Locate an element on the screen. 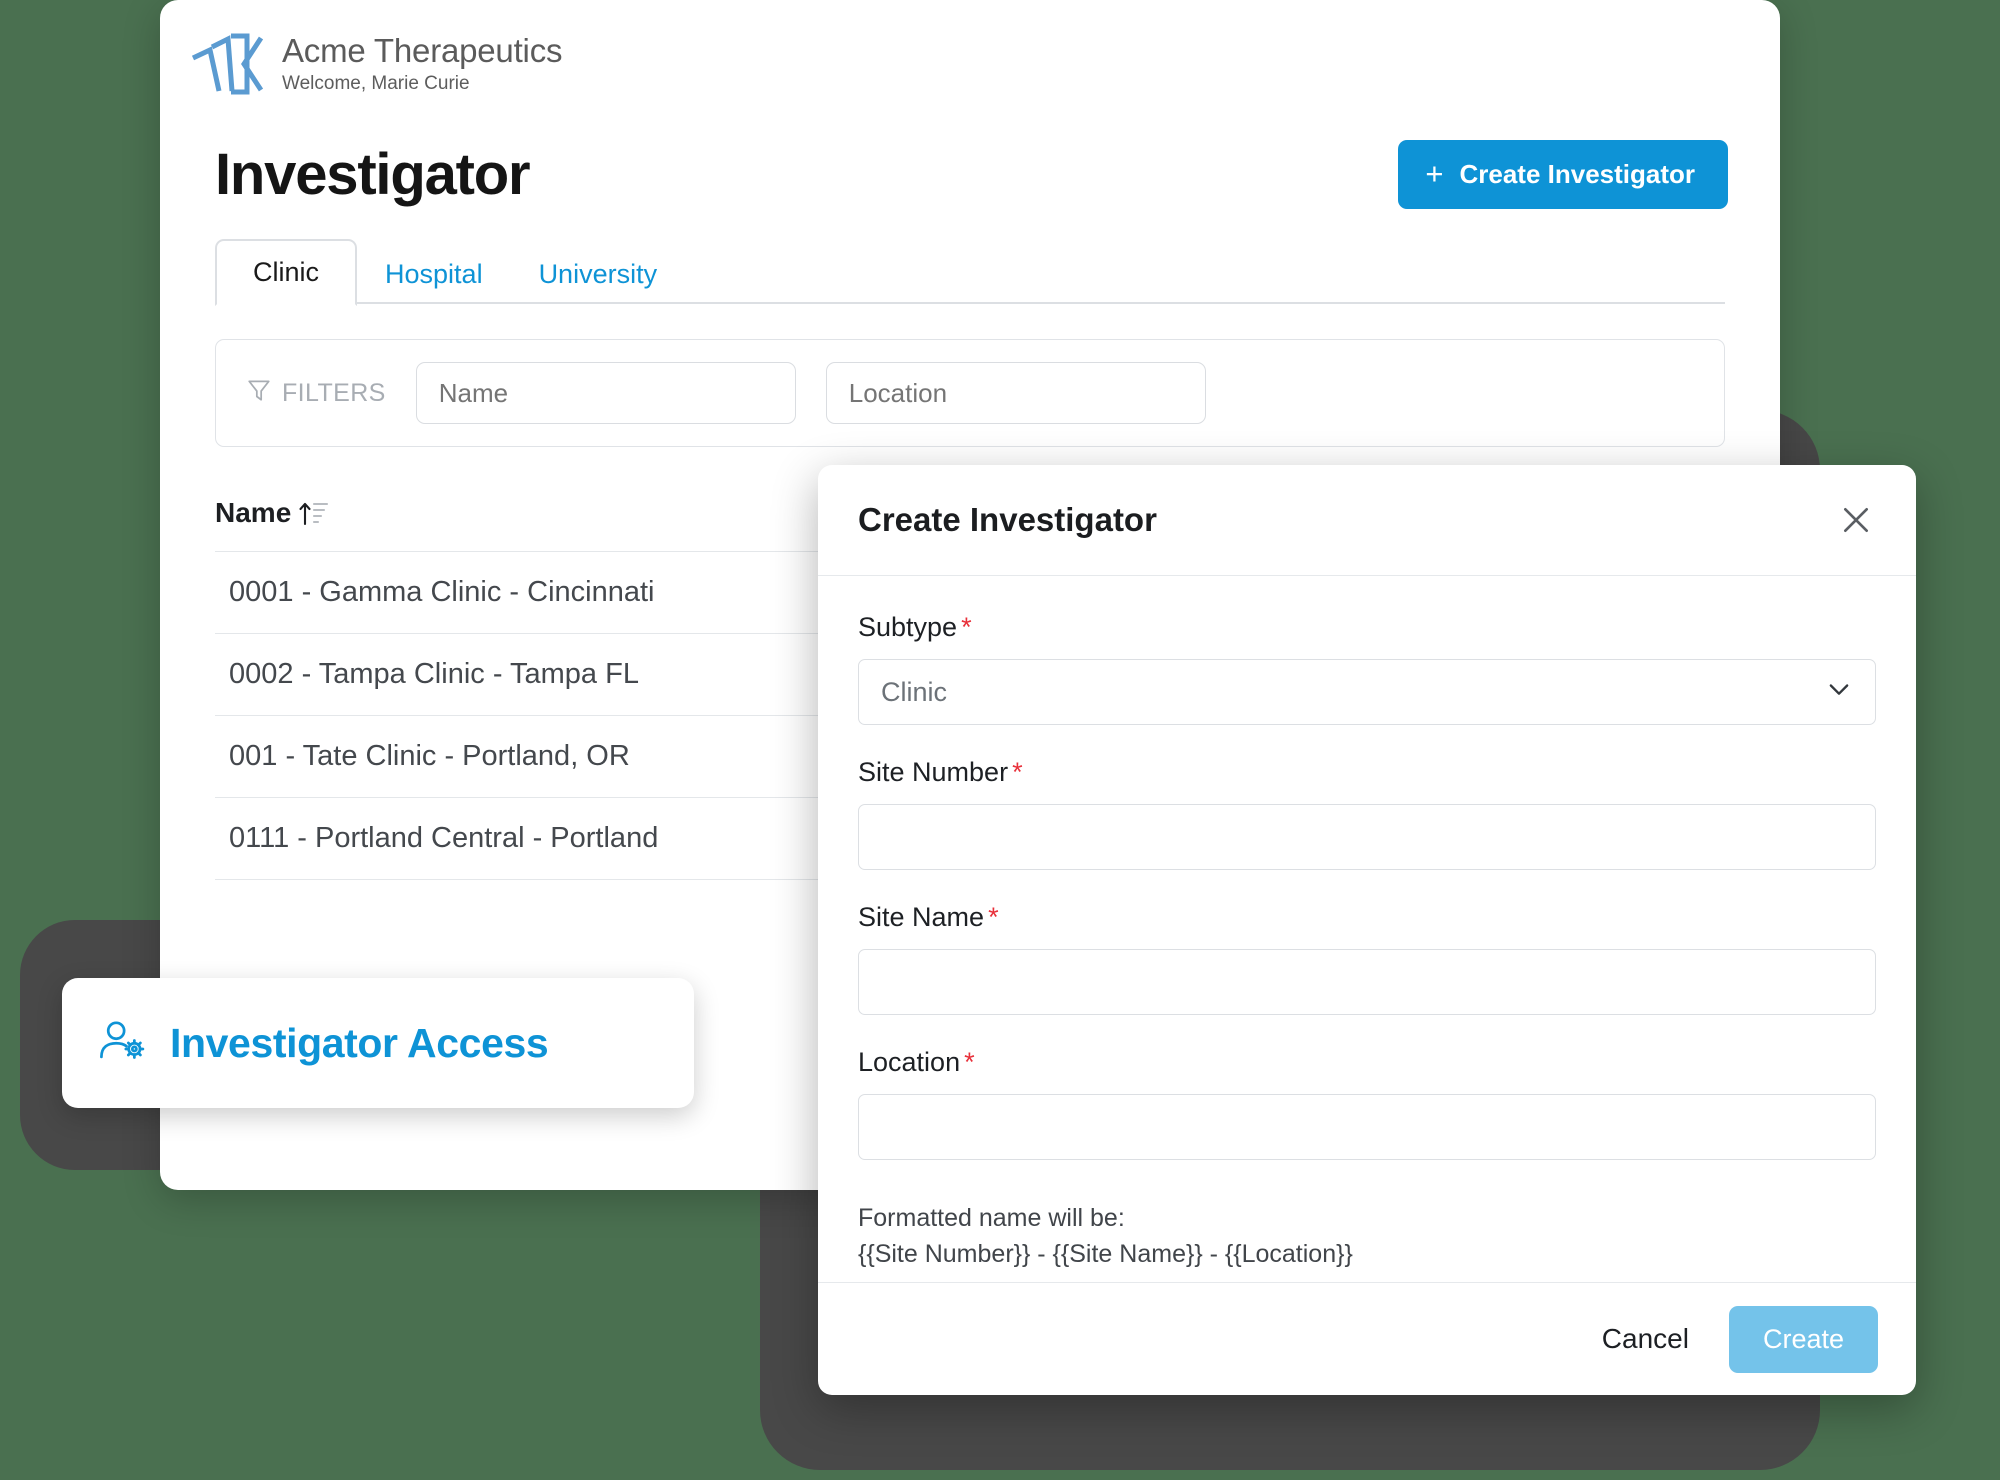 Image resolution: width=2000 pixels, height=1480 pixels. create-investigator-button: + Create Investigator is located at coordinates (1563, 174).